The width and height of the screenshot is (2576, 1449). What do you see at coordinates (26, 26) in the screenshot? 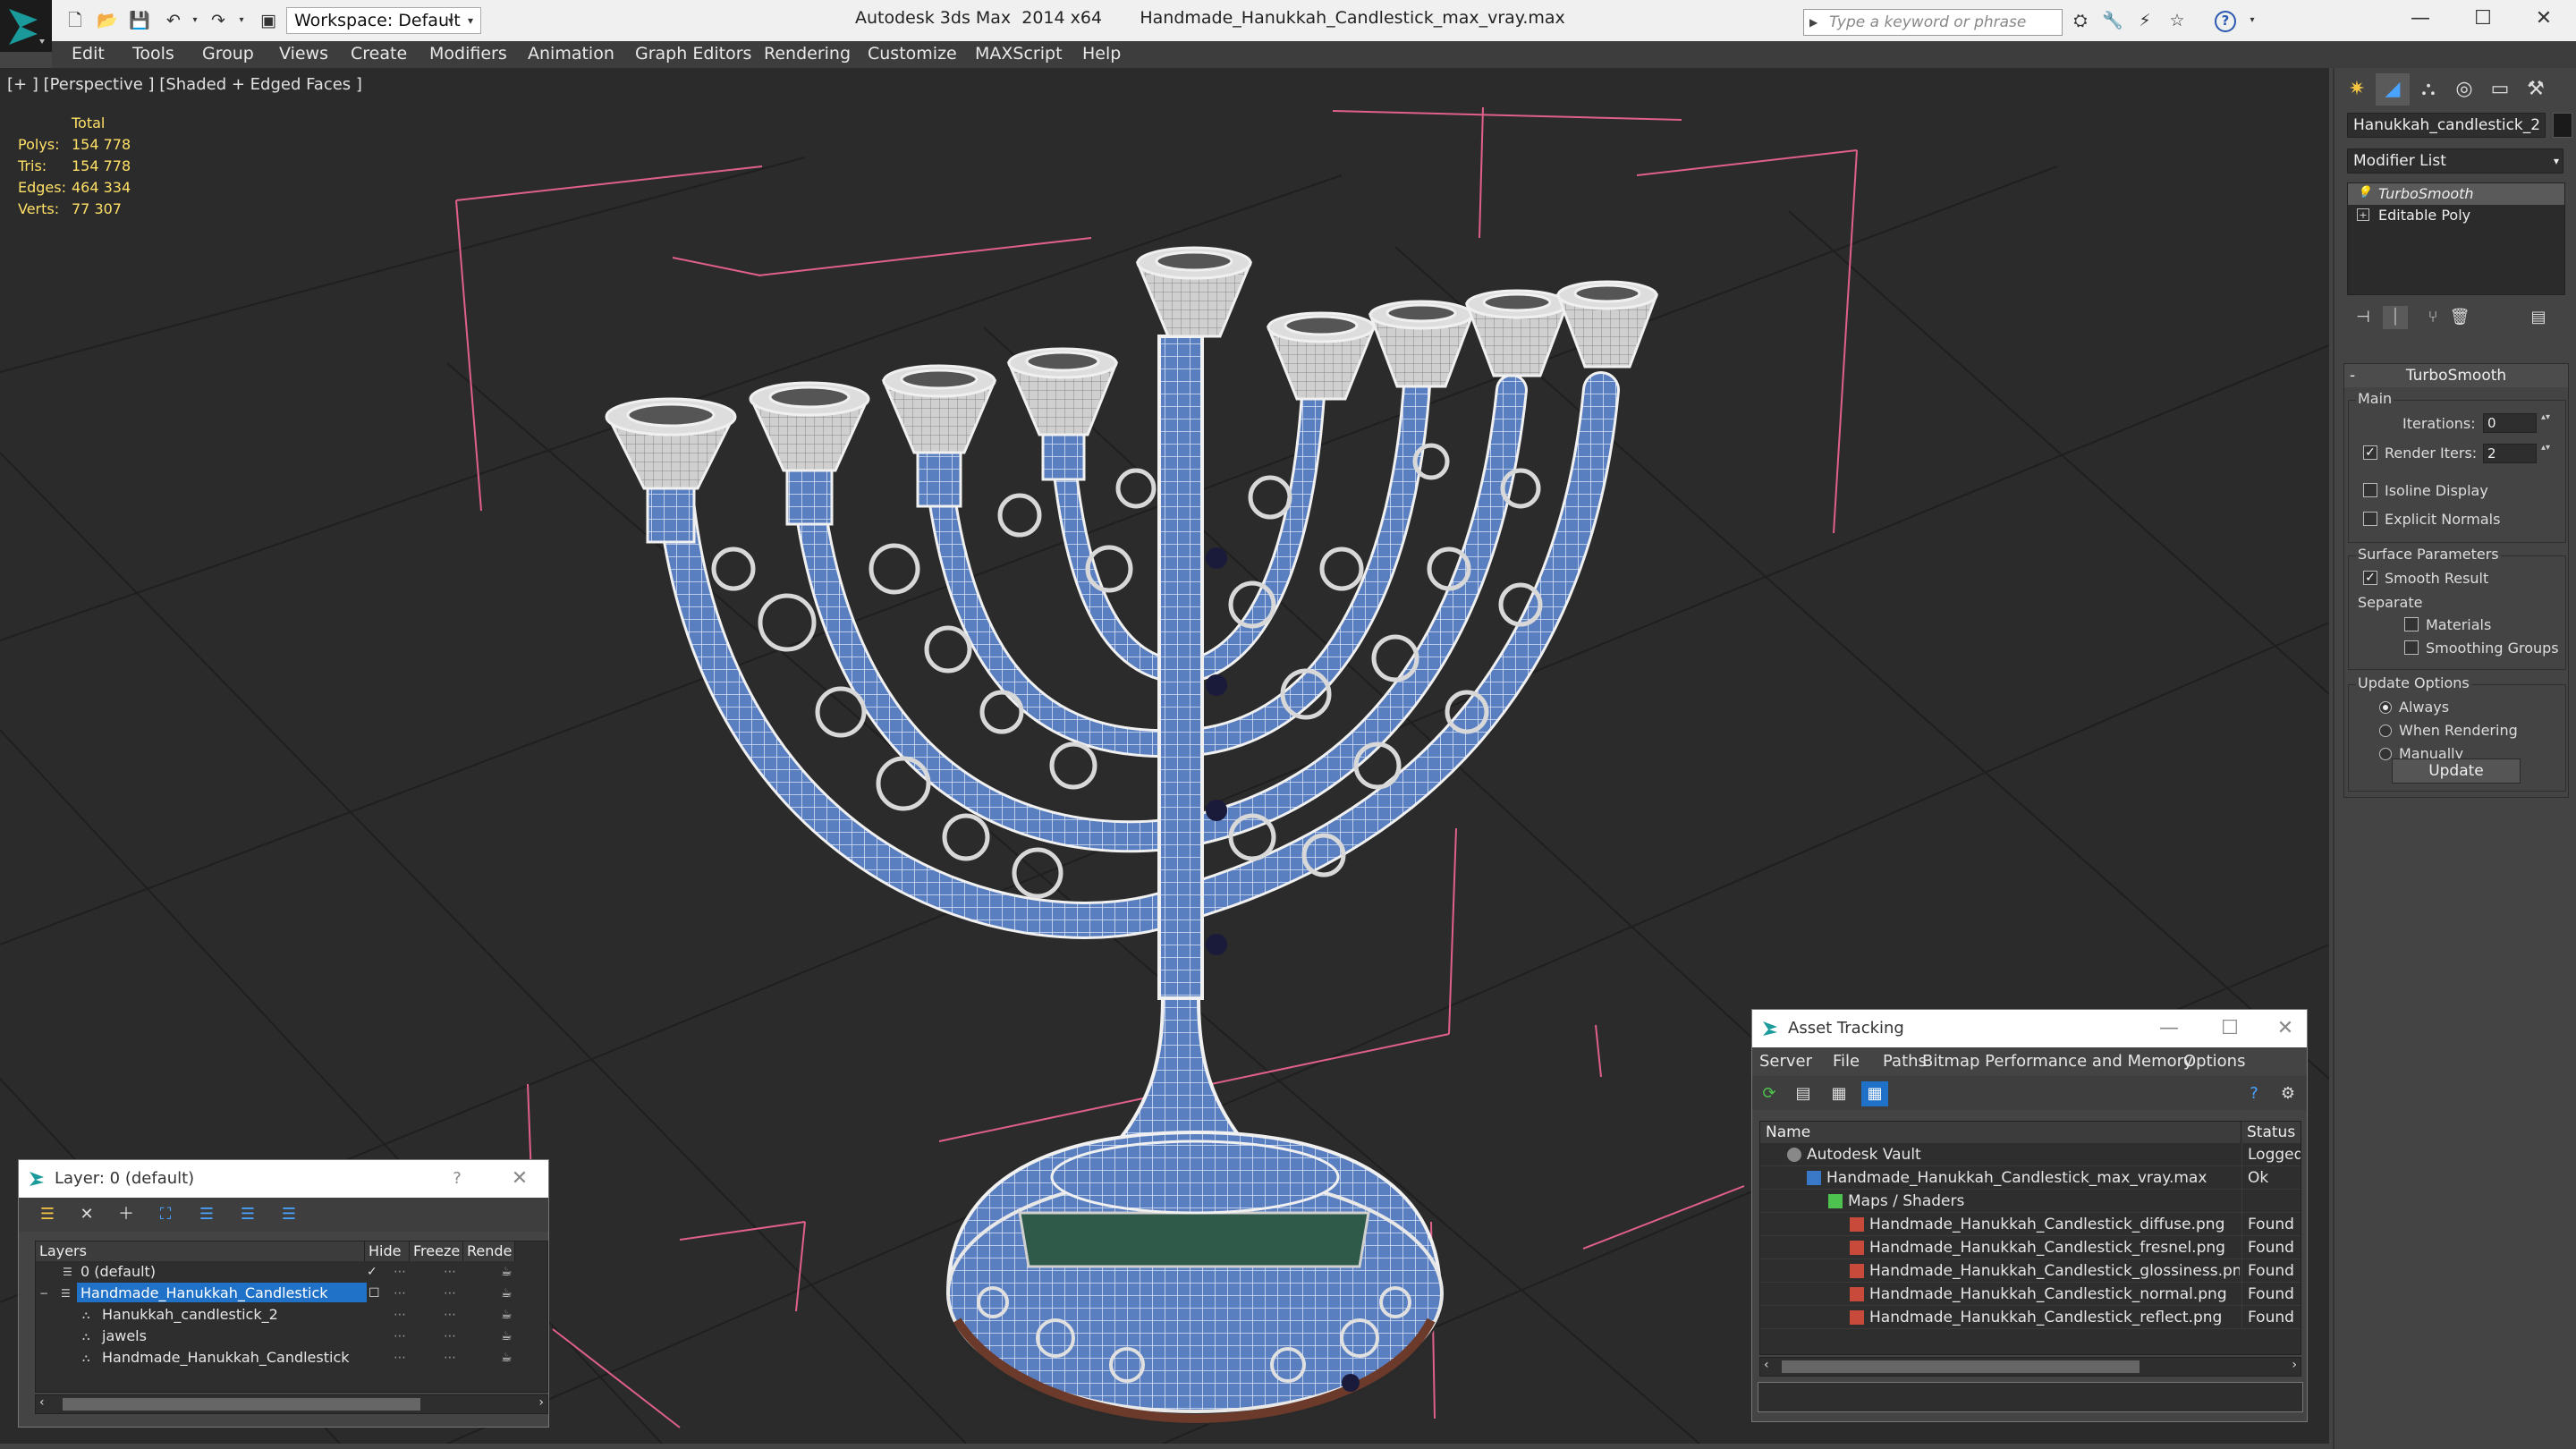
I see `app-logo` at bounding box center [26, 26].